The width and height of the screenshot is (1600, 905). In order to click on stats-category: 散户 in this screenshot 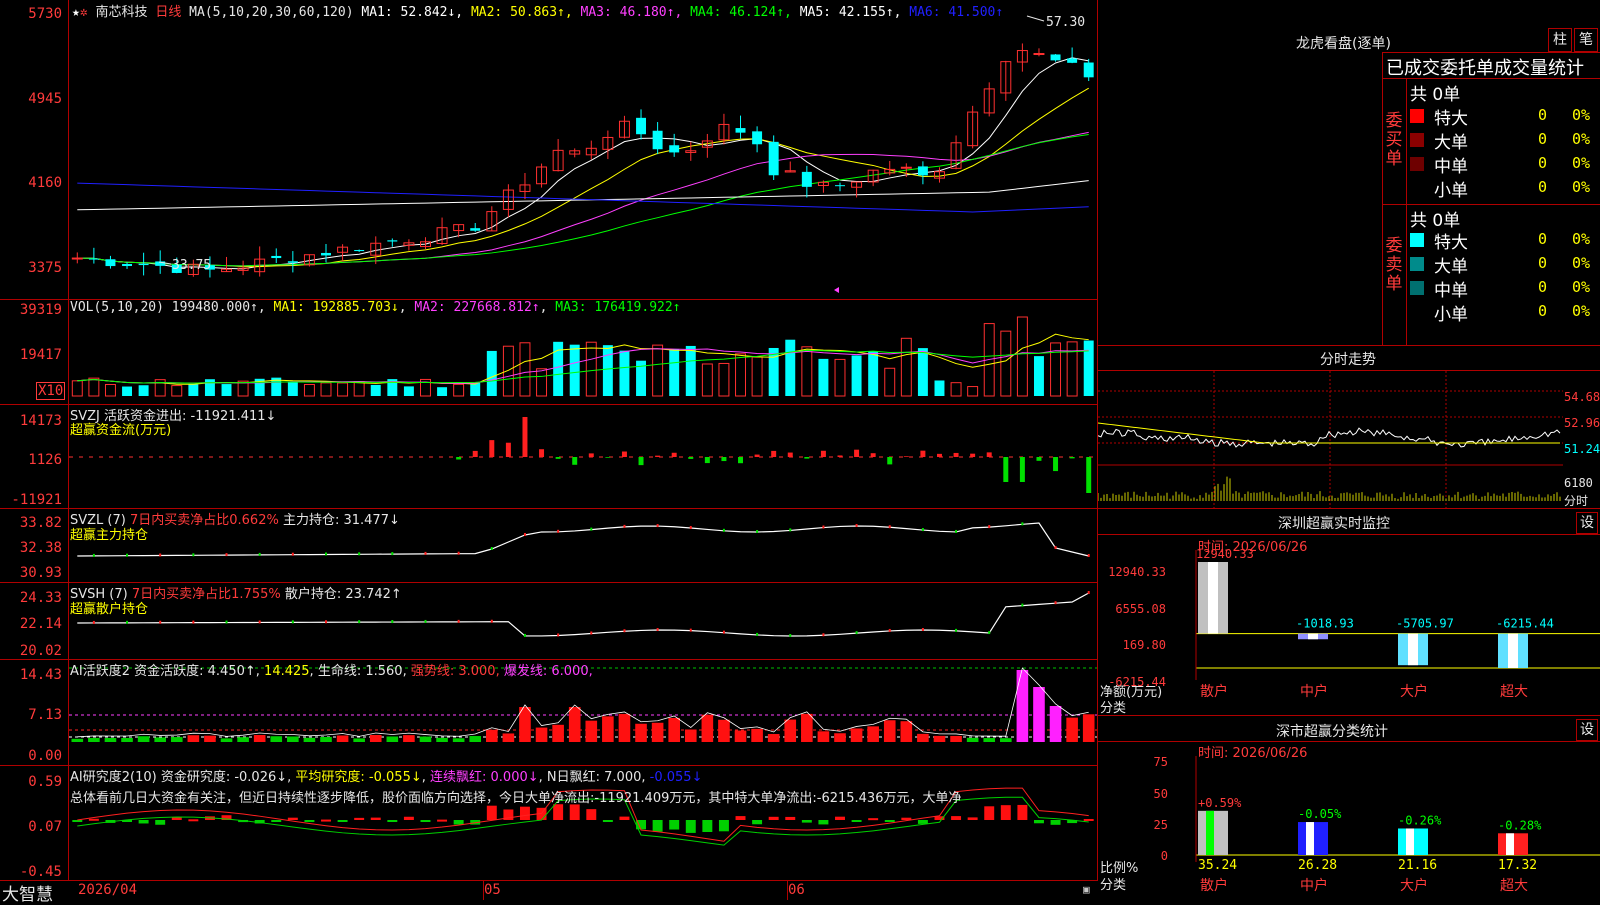, I will do `click(1214, 885)`.